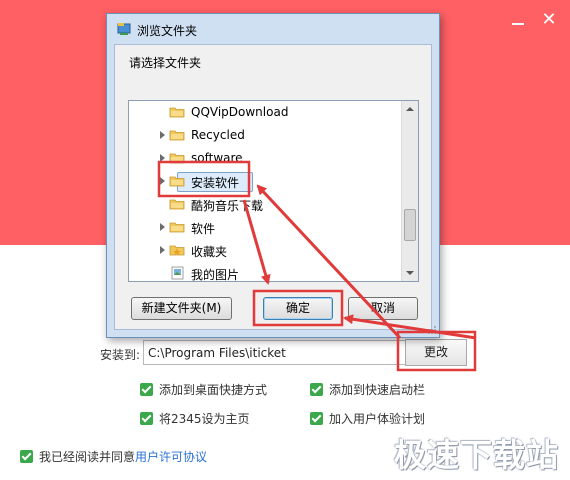 Image resolution: width=570 pixels, height=480 pixels. I want to click on ok-button: 确定, so click(298, 308).